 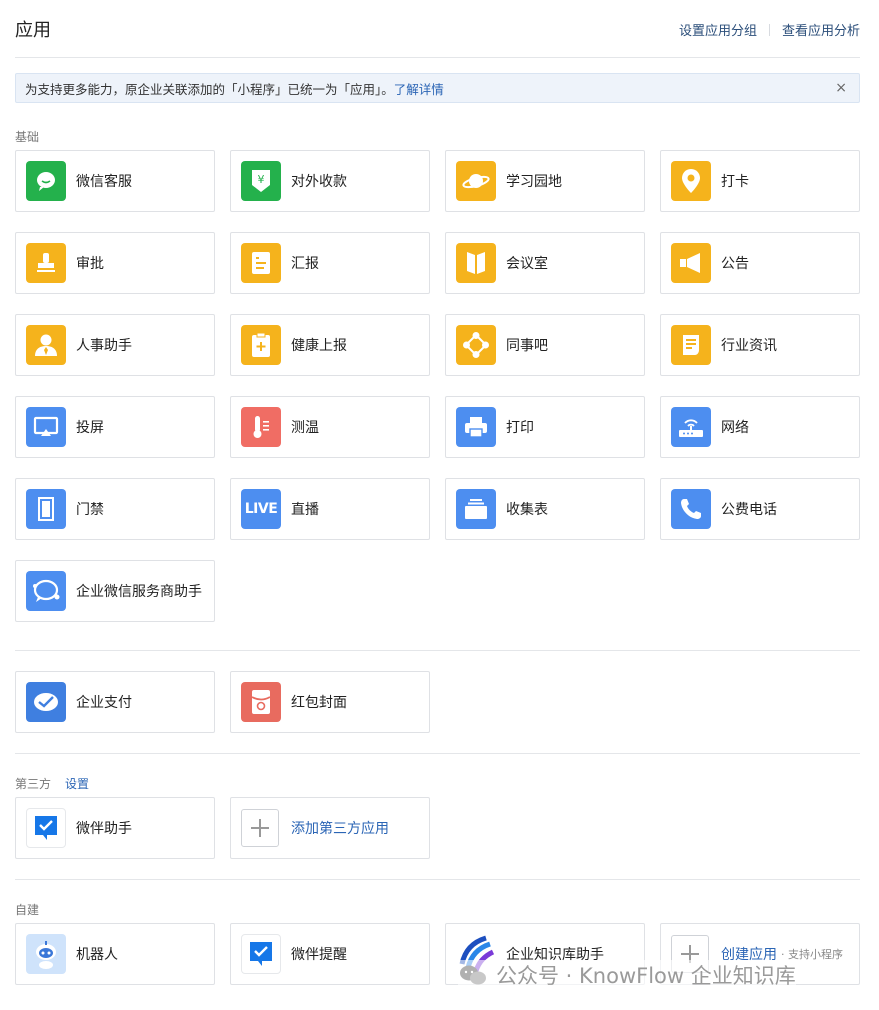 I want to click on router-icon, so click(x=691, y=427).